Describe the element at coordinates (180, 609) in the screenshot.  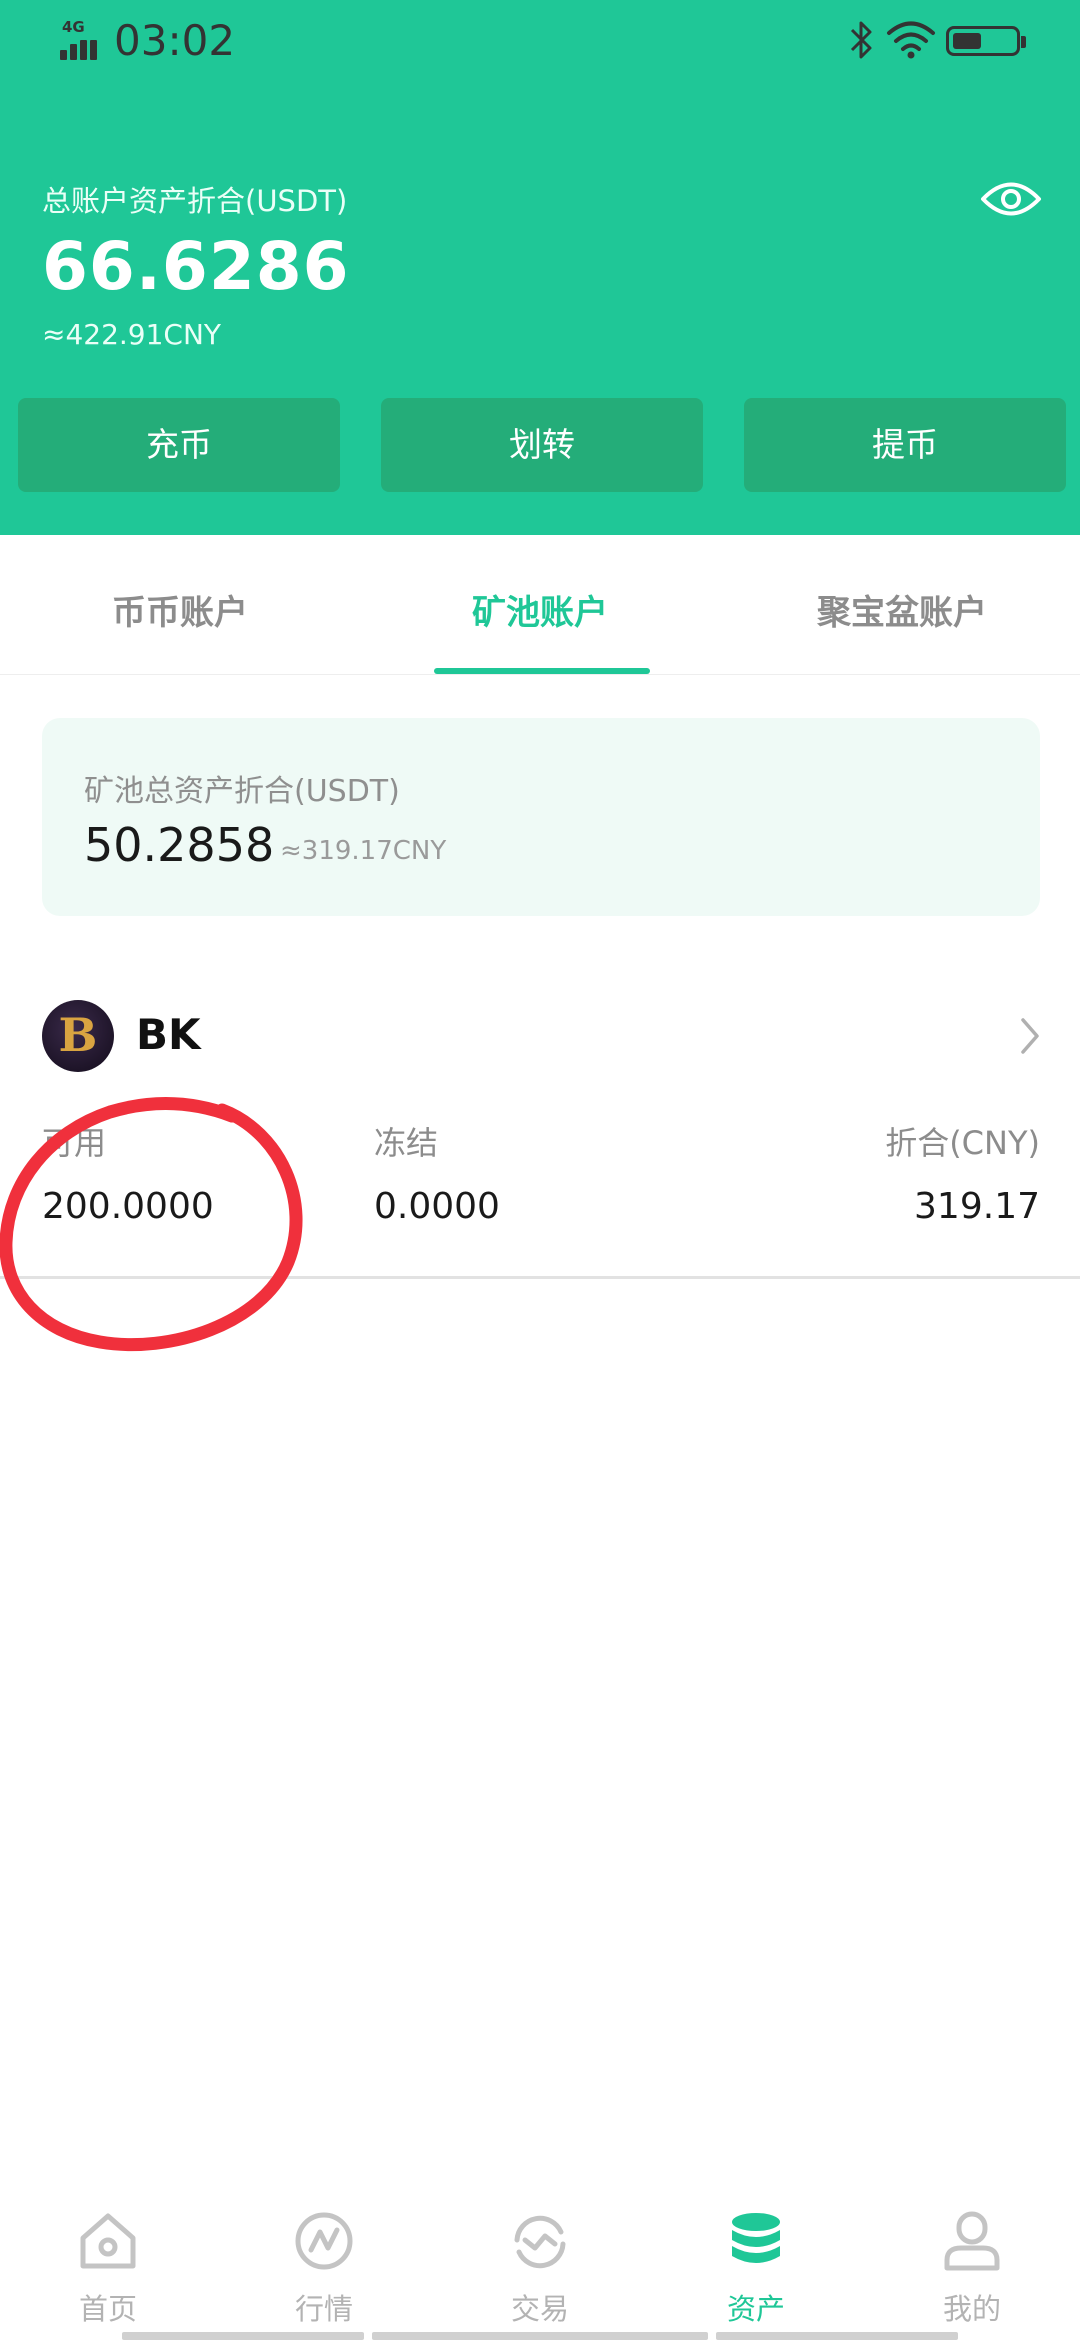
I see `tab-spot-account: 币币账户` at that location.